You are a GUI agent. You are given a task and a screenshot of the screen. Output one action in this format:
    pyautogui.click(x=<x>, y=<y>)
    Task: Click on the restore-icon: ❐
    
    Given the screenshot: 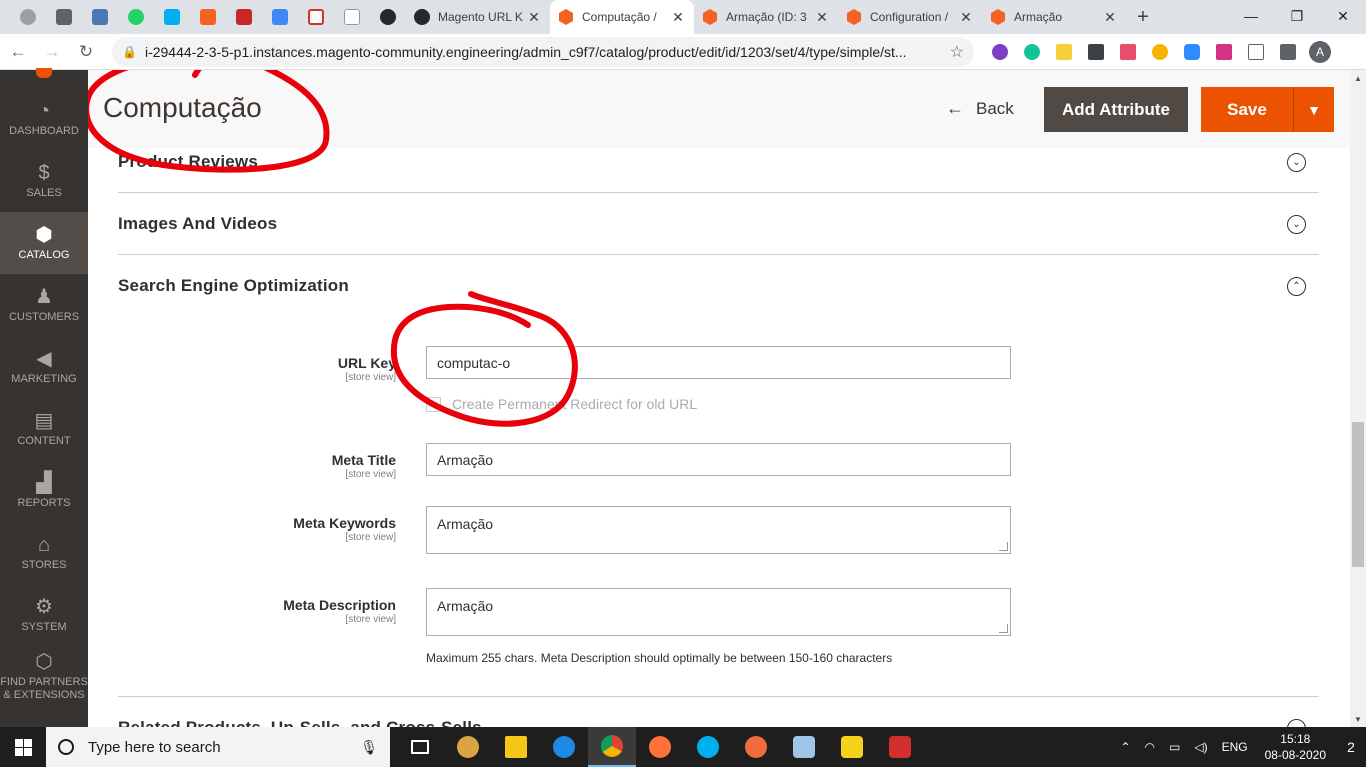 What is the action you would take?
    pyautogui.click(x=1297, y=16)
    